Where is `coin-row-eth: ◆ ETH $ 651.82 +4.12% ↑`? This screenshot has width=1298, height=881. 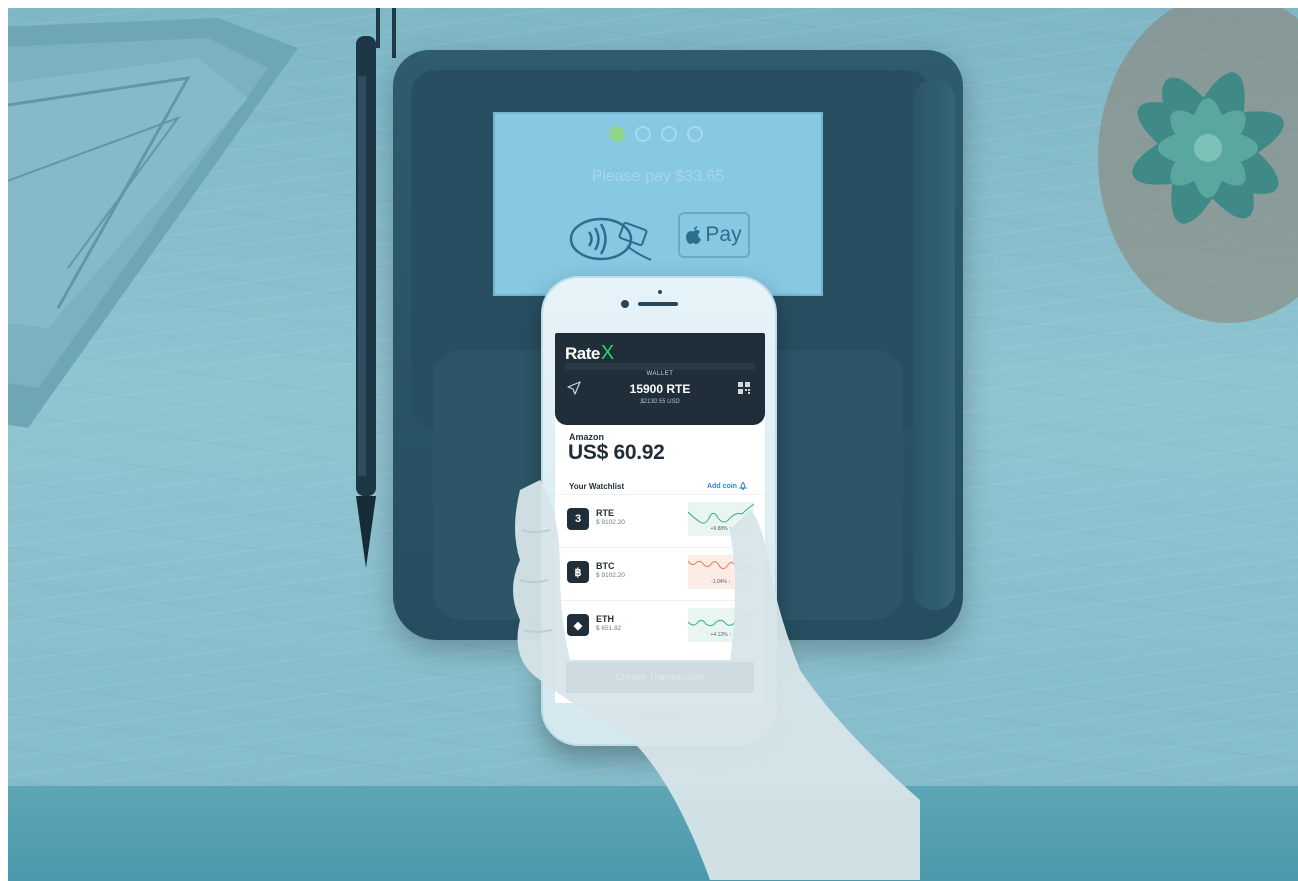 coin-row-eth: ◆ ETH $ 651.82 +4.12% ↑ is located at coordinates (660, 626).